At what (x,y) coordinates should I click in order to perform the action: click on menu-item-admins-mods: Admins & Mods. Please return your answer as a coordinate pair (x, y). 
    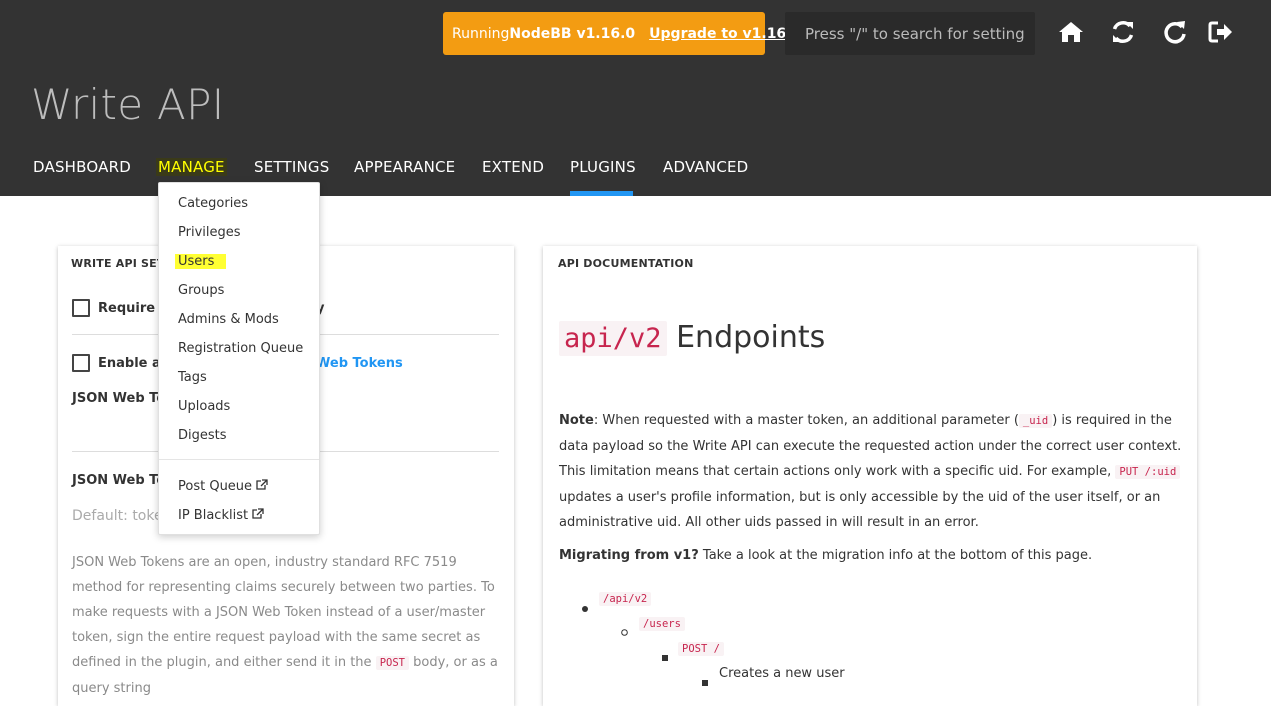
    Looking at the image, I should click on (228, 319).